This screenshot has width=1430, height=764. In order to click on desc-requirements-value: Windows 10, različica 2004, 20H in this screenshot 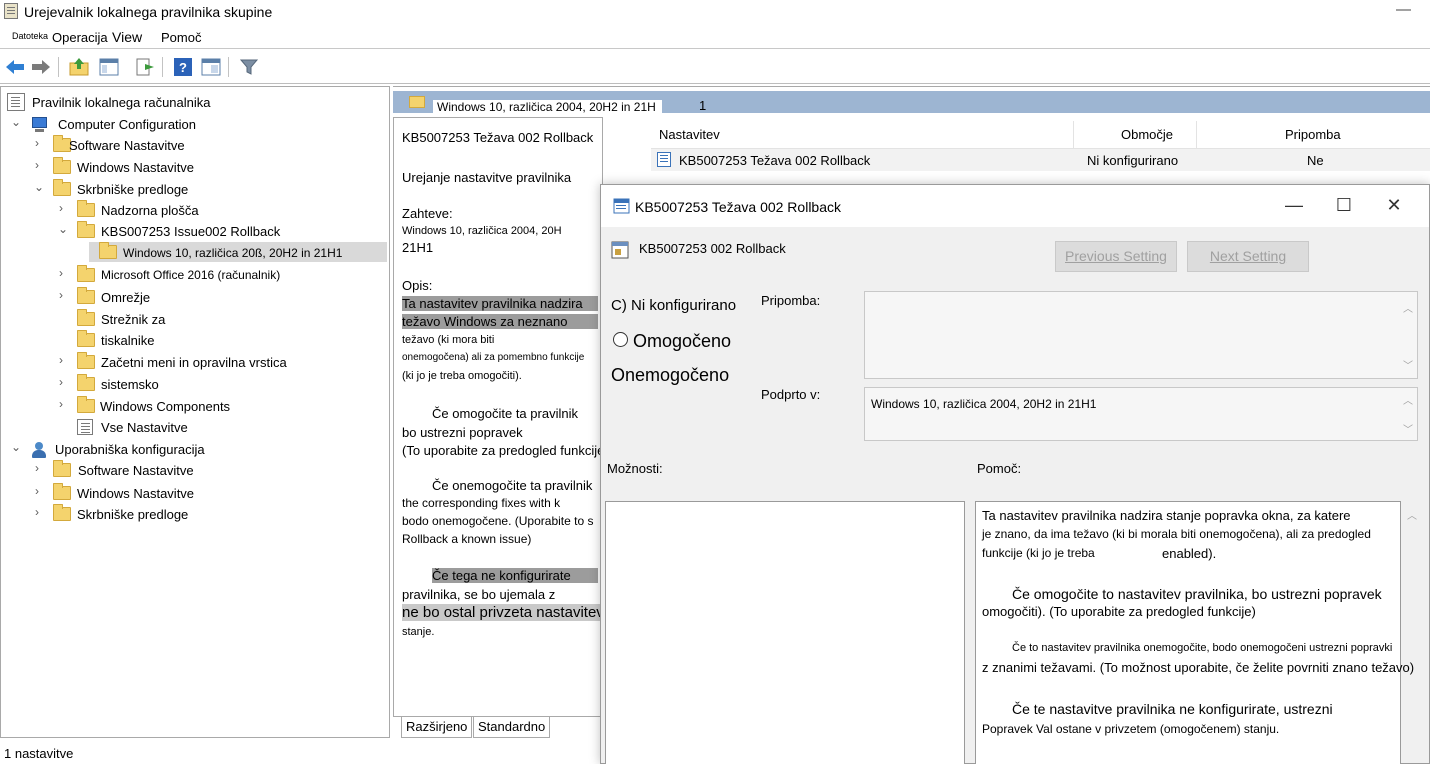, I will do `click(482, 231)`.